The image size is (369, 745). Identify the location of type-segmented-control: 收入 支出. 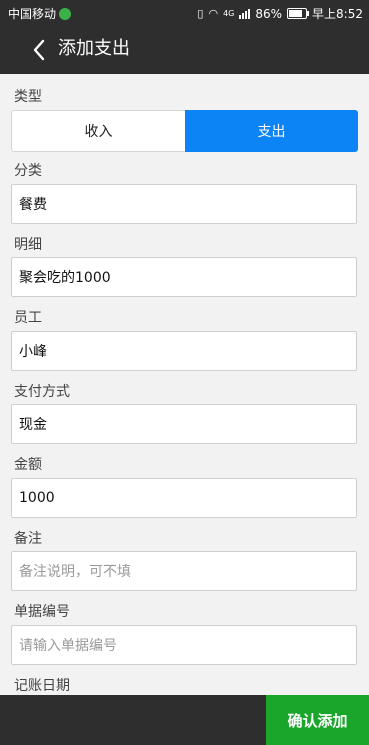
(184, 131).